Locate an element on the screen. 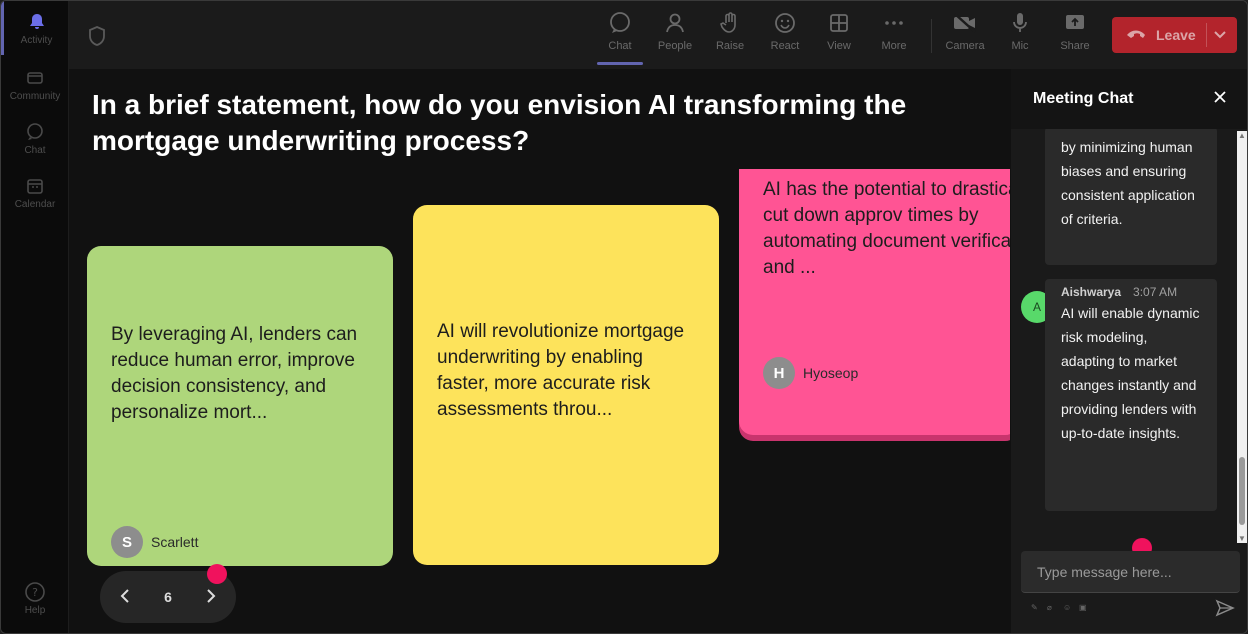 The height and width of the screenshot is (634, 1248). format-toolbar: ✎ ⌀ ☺ ▣ is located at coordinates (1059, 607).